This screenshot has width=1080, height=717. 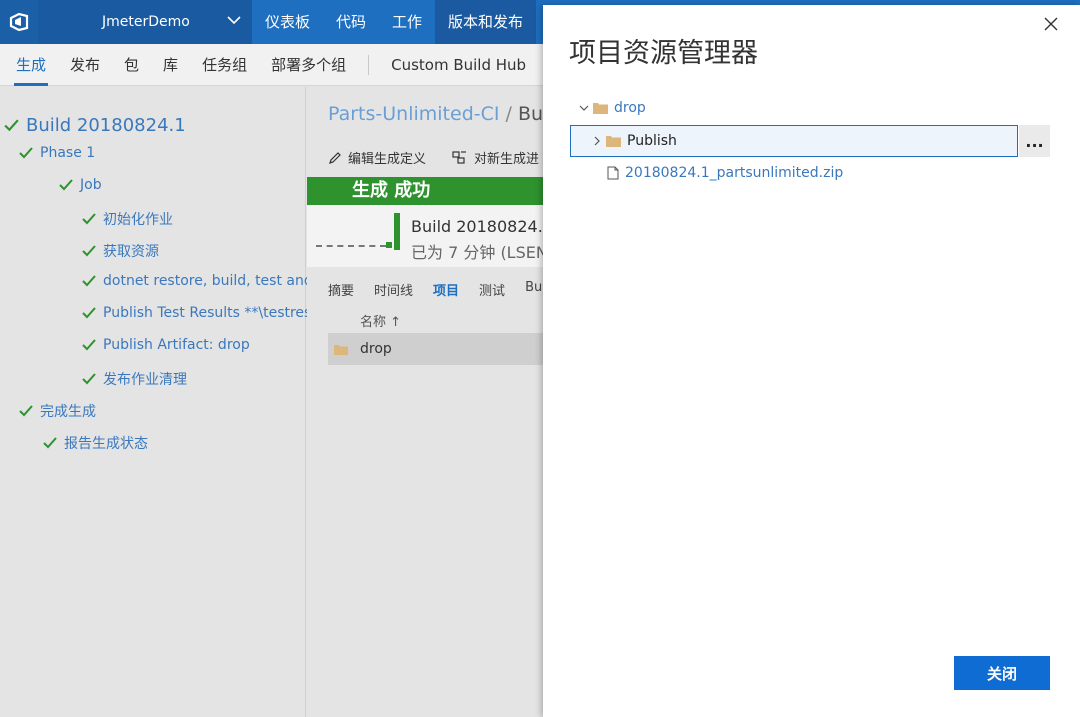 I want to click on tab-more: Bu, so click(x=533, y=289).